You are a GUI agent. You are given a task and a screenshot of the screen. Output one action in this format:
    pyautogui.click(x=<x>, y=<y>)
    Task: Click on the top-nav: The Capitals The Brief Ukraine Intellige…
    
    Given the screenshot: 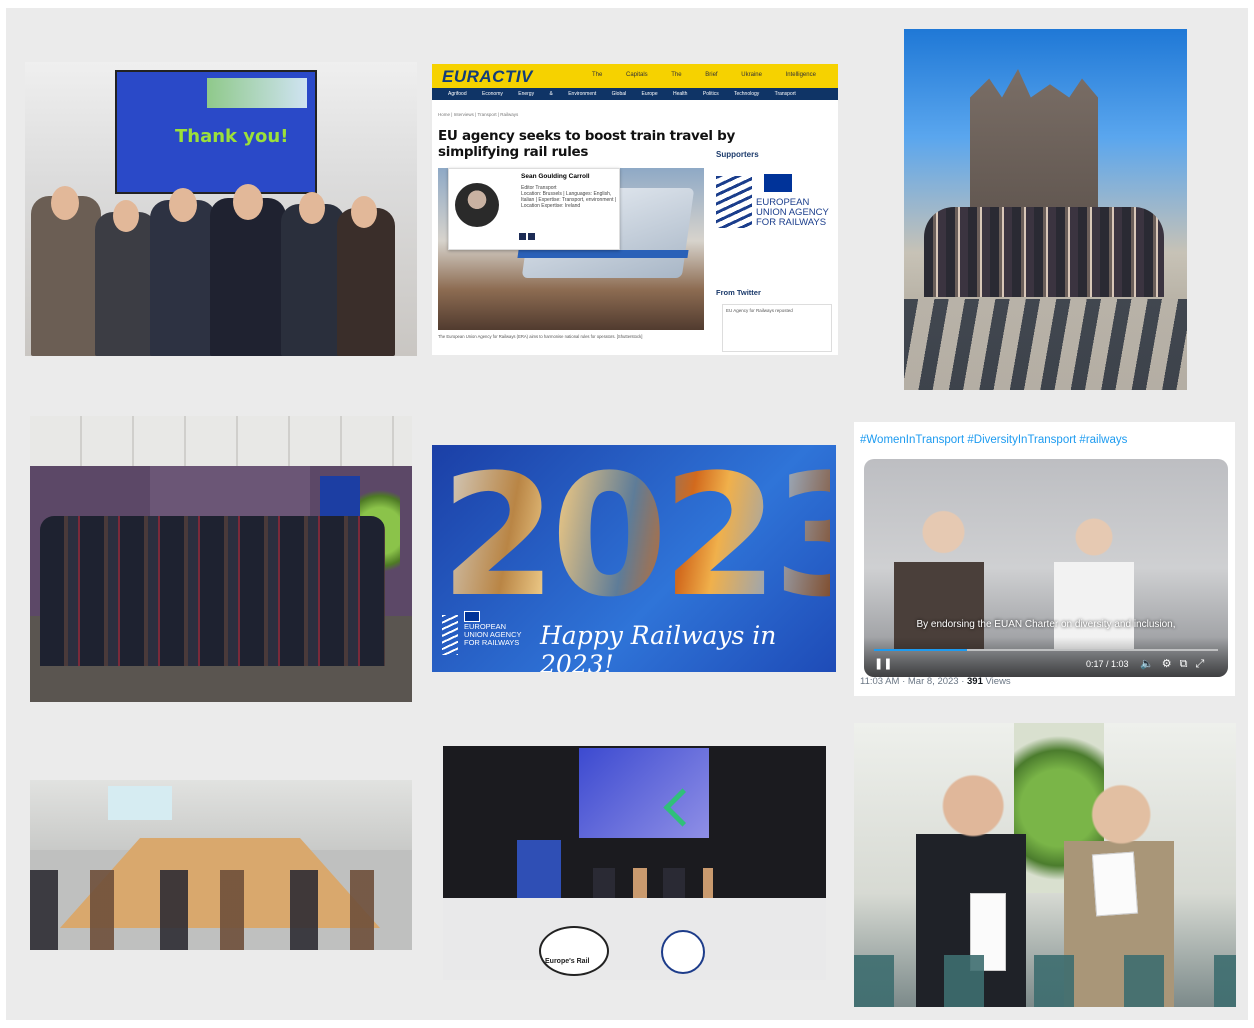 What is the action you would take?
    pyautogui.click(x=704, y=75)
    